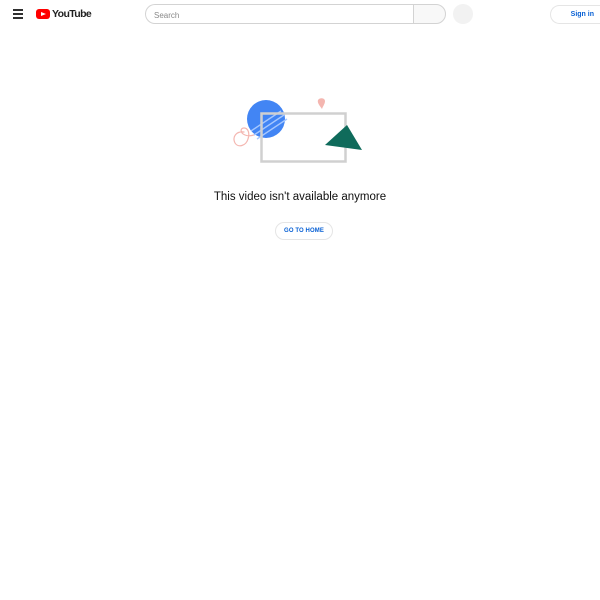 The height and width of the screenshot is (600, 600). I want to click on youtube-logo-icon, so click(43, 14).